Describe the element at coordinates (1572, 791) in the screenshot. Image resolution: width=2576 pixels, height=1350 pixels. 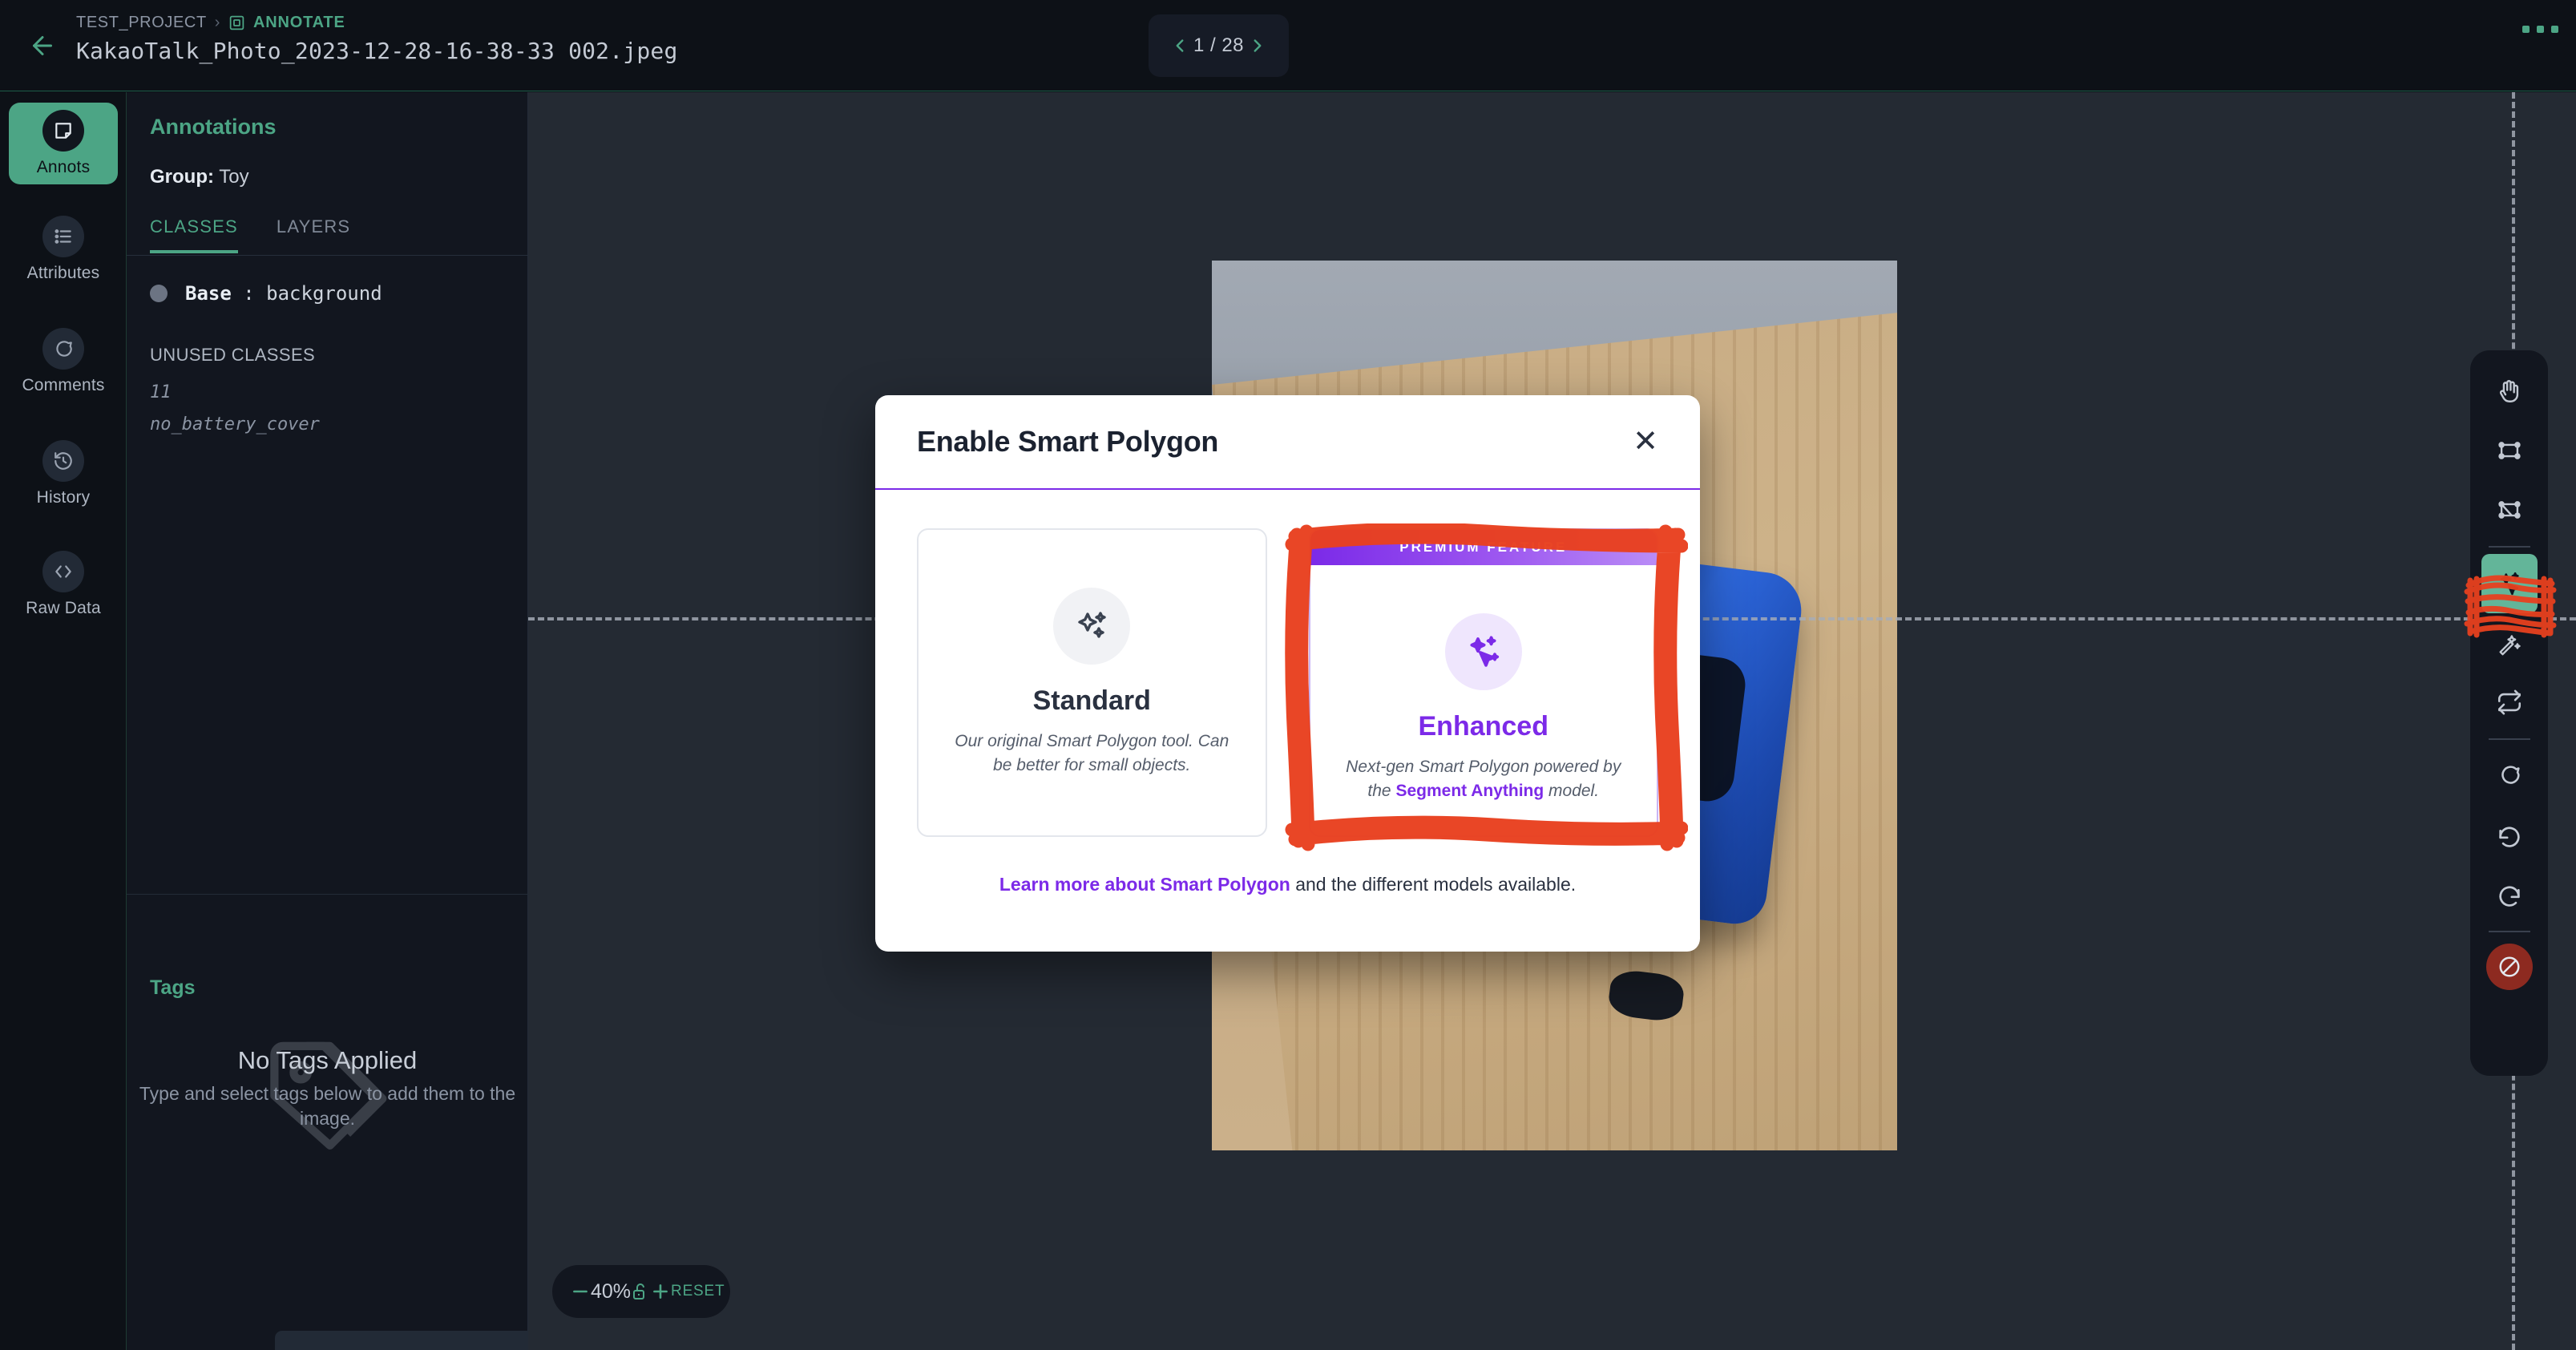
I see `option-desc-suffix: model.` at that location.